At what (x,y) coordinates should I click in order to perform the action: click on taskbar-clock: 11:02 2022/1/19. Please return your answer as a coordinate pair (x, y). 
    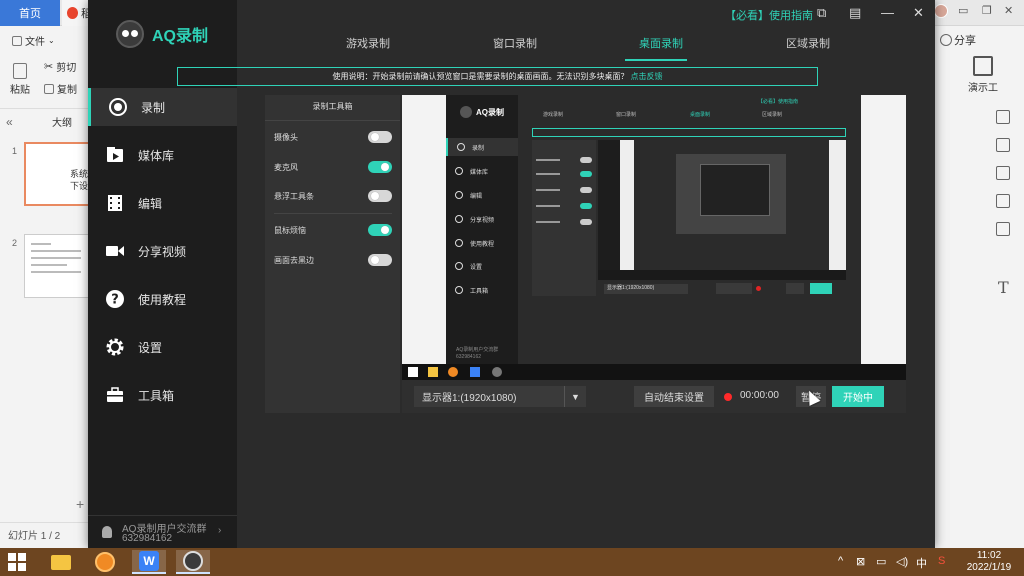
    Looking at the image, I should click on (989, 562).